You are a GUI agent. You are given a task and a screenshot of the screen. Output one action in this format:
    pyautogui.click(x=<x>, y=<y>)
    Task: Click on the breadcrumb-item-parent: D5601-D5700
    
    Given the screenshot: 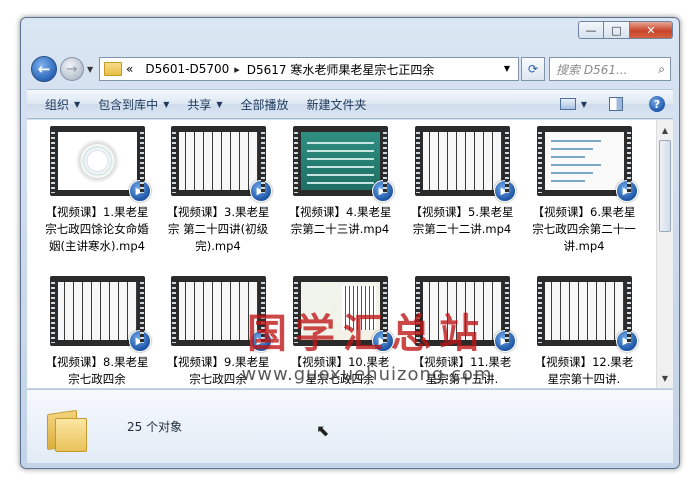 What is the action you would take?
    pyautogui.click(x=187, y=69)
    